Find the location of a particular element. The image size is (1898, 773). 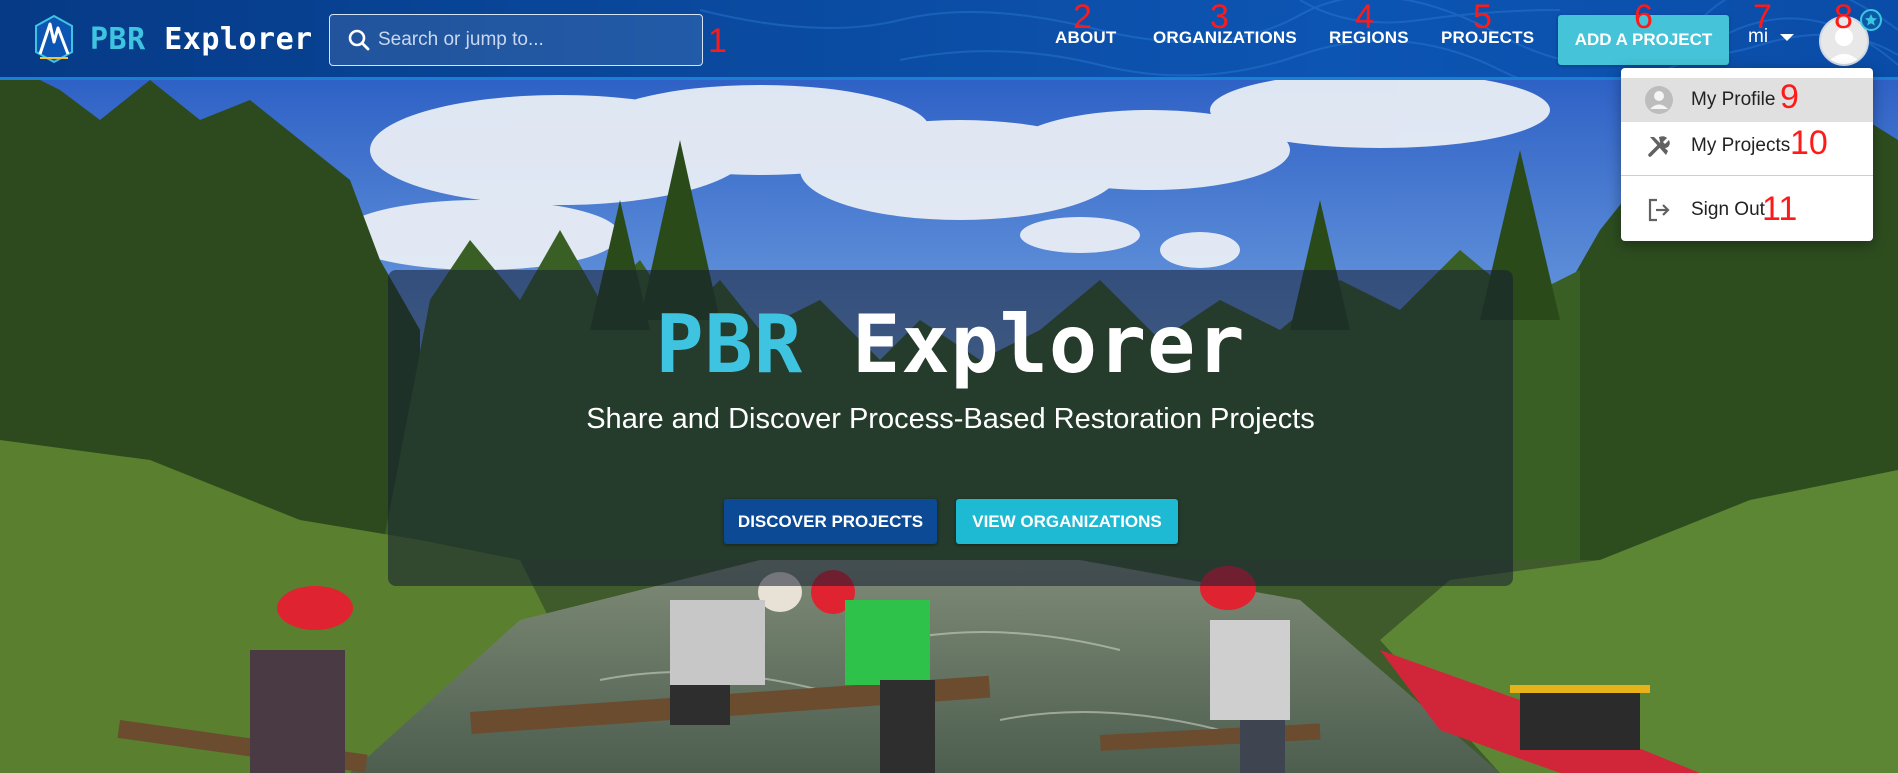

logo-text-primary: PBR is located at coordinates (118, 39).